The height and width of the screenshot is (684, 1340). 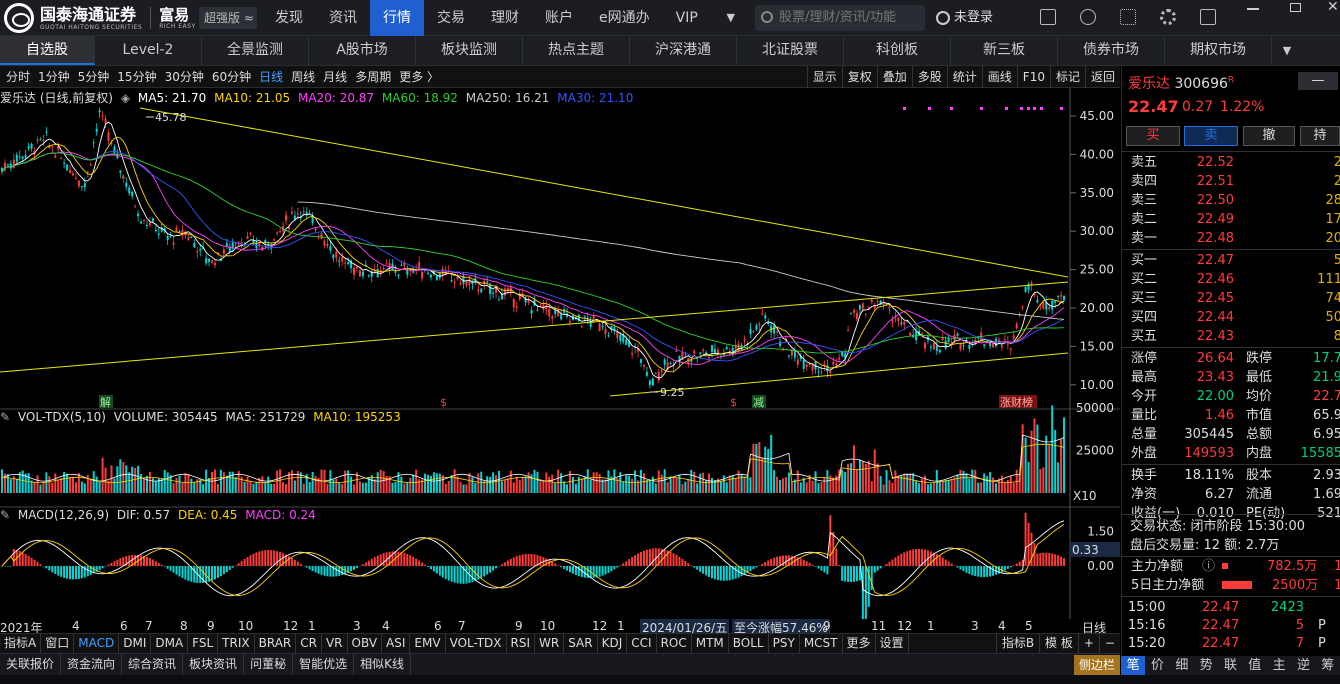 I want to click on tab-item: Level-2, so click(x=148, y=50).